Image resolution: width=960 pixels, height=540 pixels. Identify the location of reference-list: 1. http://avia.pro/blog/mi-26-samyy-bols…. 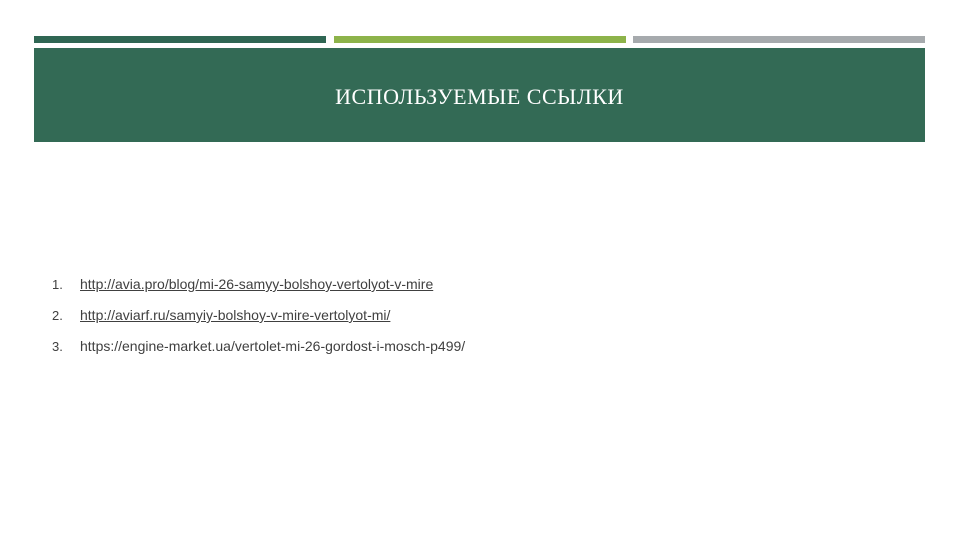
(258, 322).